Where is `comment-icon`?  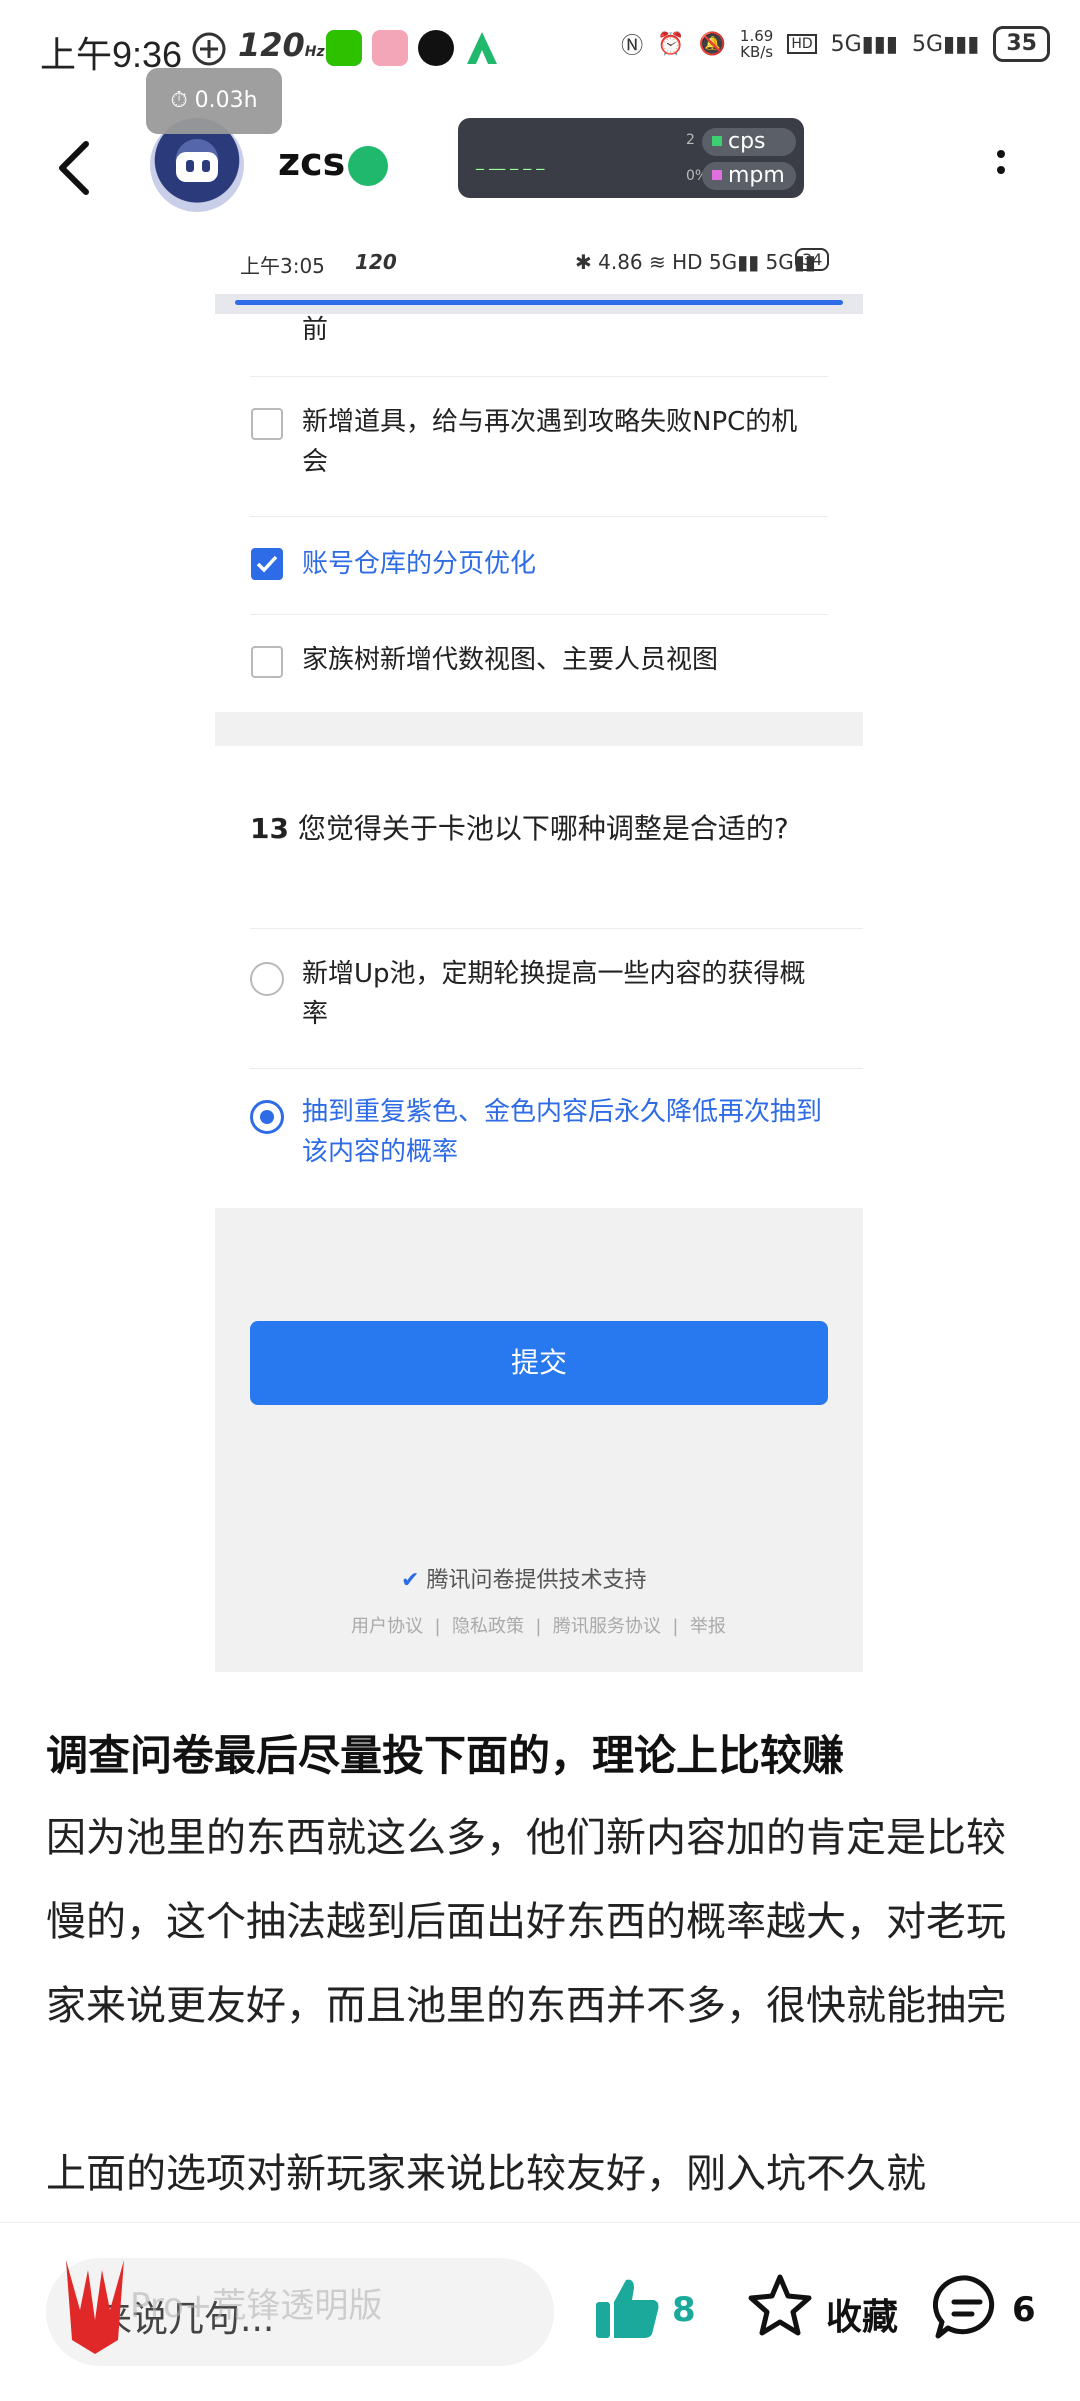 comment-icon is located at coordinates (967, 2307).